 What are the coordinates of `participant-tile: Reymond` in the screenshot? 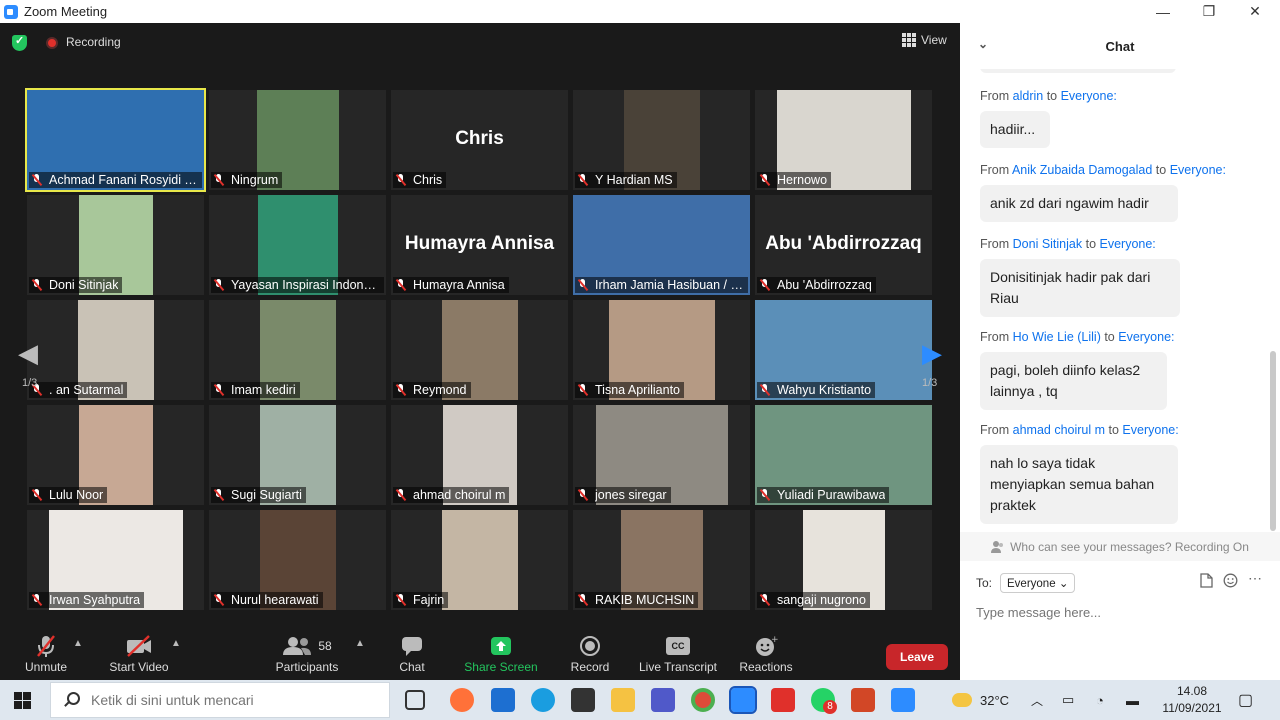 It's located at (479, 350).